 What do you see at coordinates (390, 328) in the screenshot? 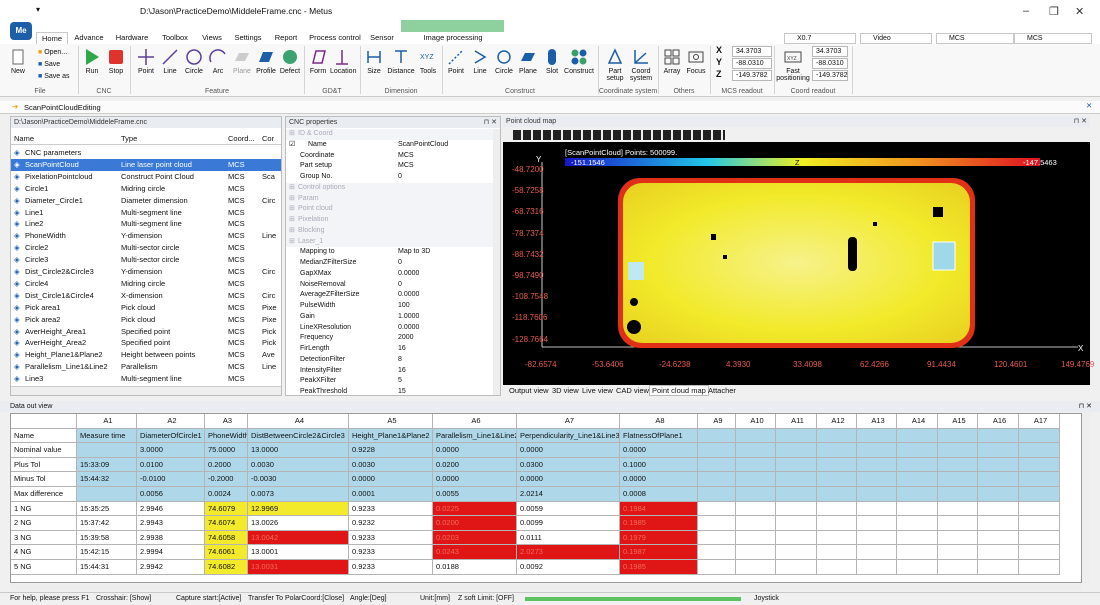
I see `props-row: LineXResolution 0.0000` at bounding box center [390, 328].